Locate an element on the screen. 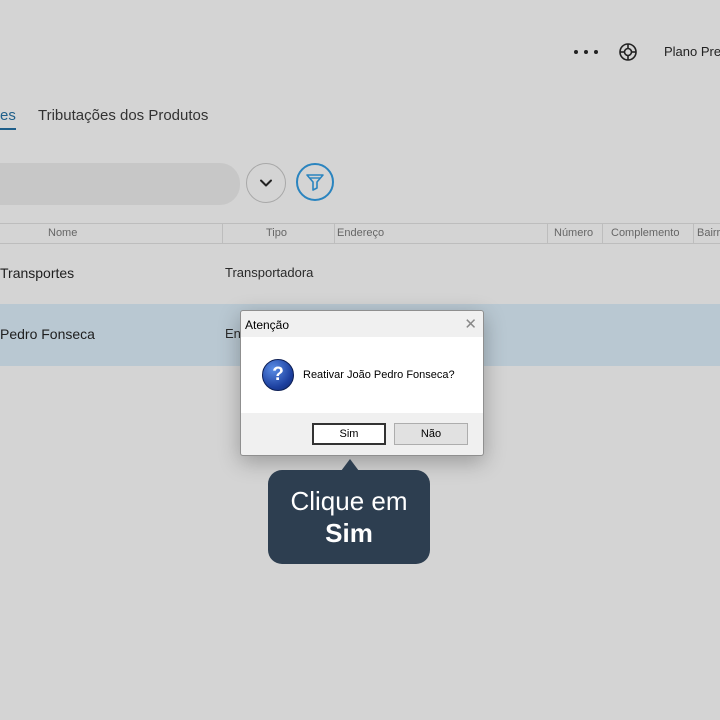 Image resolution: width=720 pixels, height=720 pixels. close-icon: ✕ is located at coordinates (470, 324).